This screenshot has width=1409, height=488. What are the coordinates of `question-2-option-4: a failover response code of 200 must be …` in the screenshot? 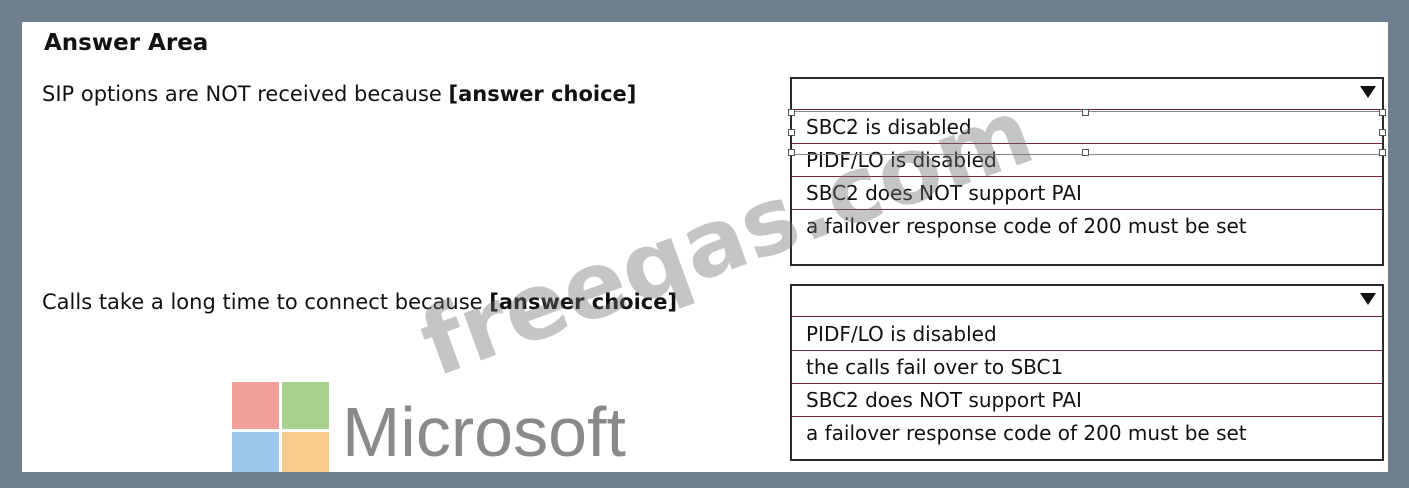 It's located at (1087, 432).